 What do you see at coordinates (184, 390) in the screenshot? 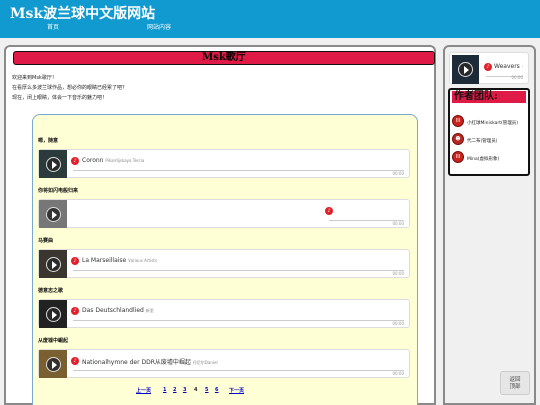
I see `page-link-3: 3` at bounding box center [184, 390].